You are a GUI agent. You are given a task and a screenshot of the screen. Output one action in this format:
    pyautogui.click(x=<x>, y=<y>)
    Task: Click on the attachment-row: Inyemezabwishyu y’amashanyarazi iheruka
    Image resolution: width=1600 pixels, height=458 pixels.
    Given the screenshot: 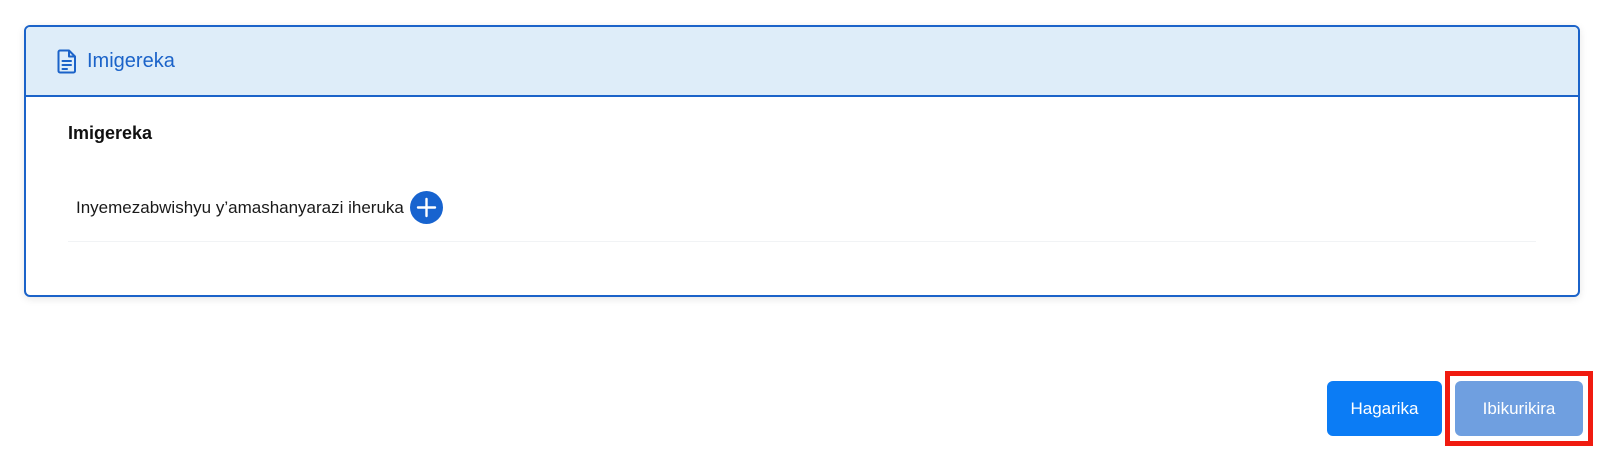 What is the action you would take?
    pyautogui.click(x=802, y=216)
    